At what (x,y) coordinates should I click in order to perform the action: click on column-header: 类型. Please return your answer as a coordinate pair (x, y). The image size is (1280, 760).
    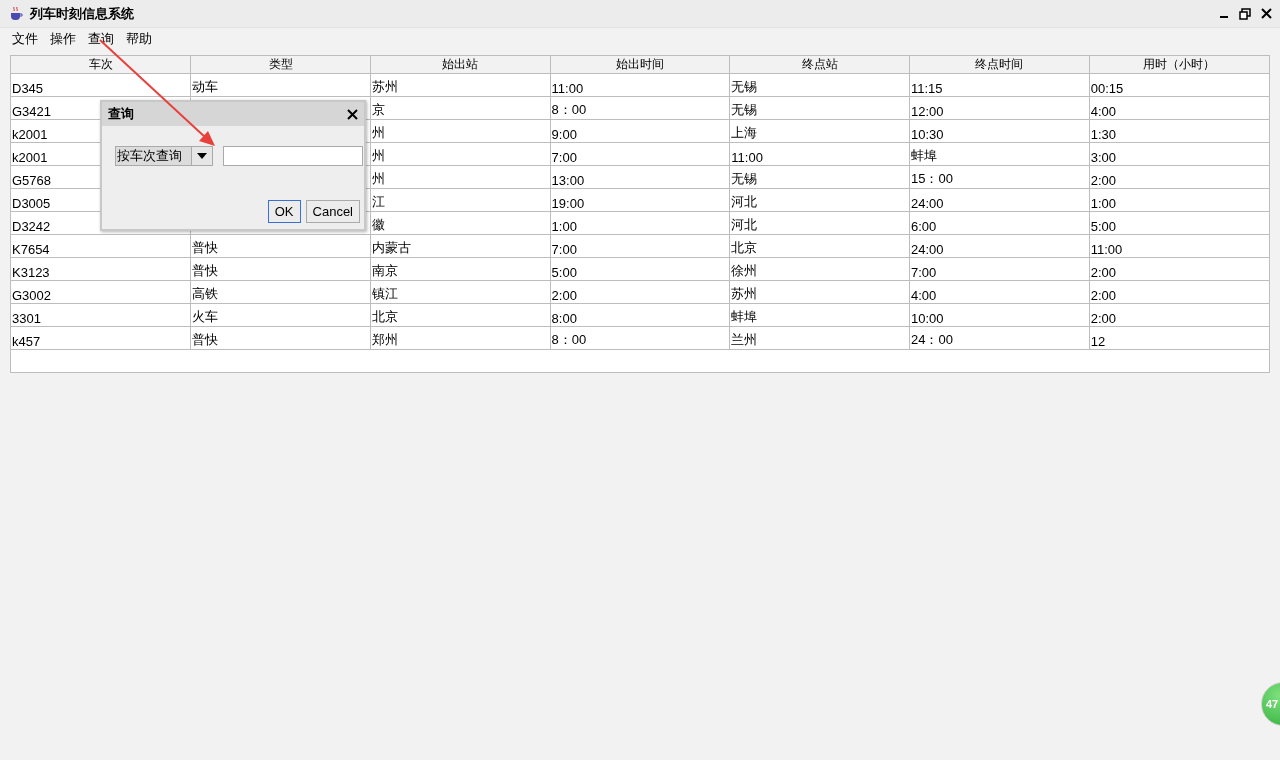
    Looking at the image, I should click on (280, 65).